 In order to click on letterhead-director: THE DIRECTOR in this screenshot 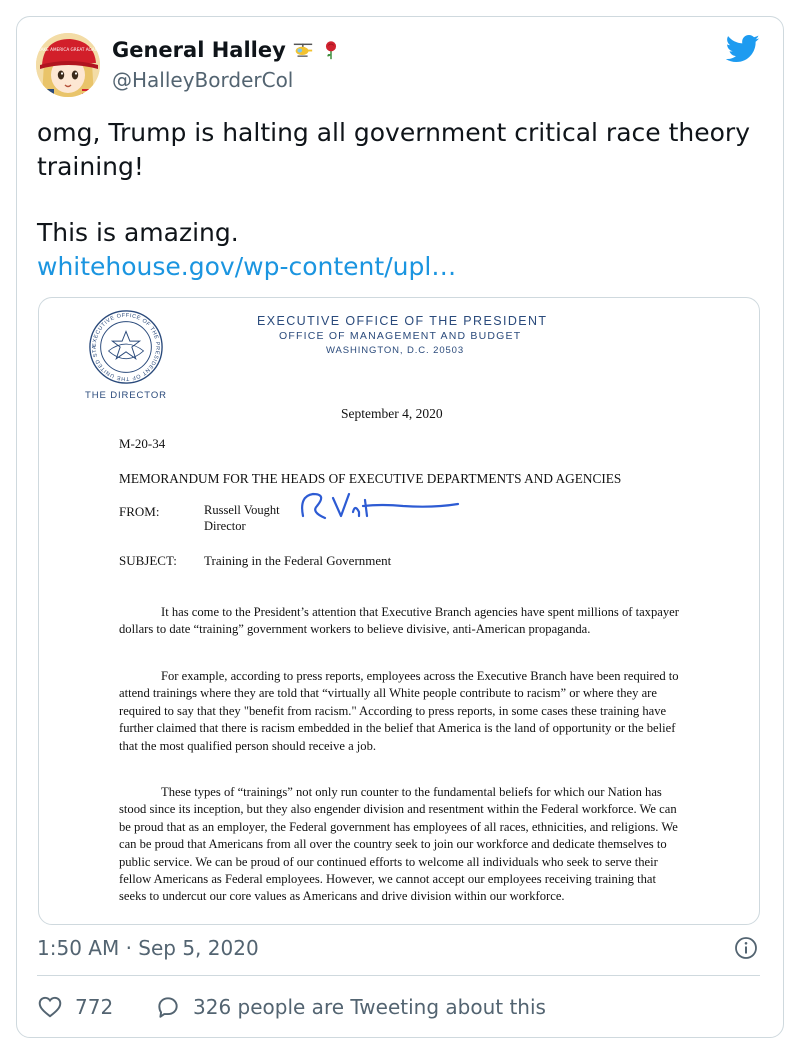, I will do `click(126, 395)`.